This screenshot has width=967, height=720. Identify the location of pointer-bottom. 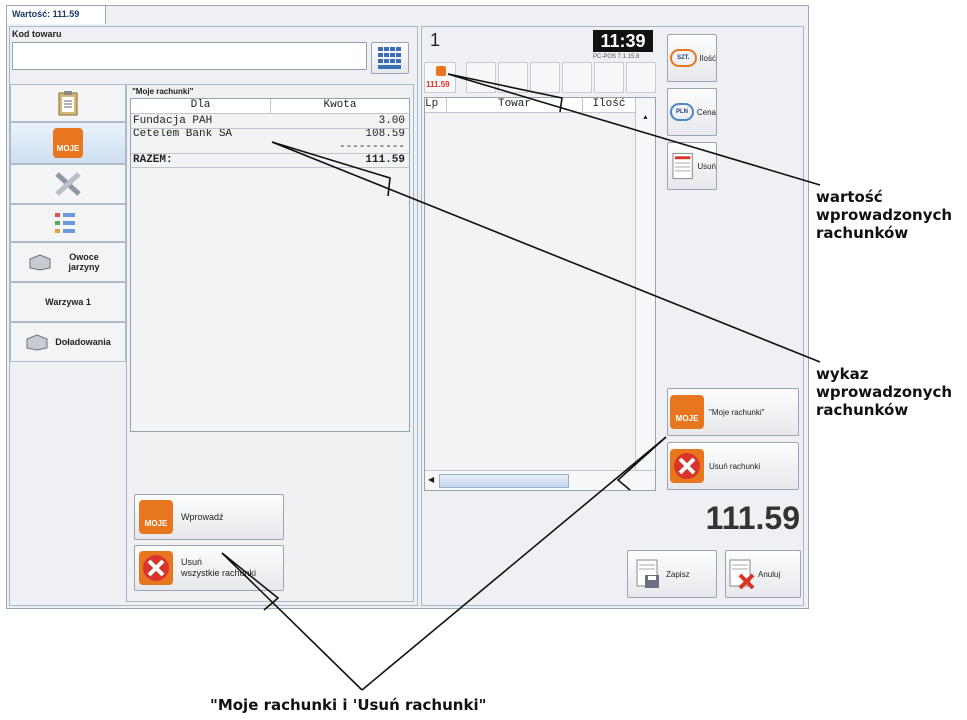
(292, 621).